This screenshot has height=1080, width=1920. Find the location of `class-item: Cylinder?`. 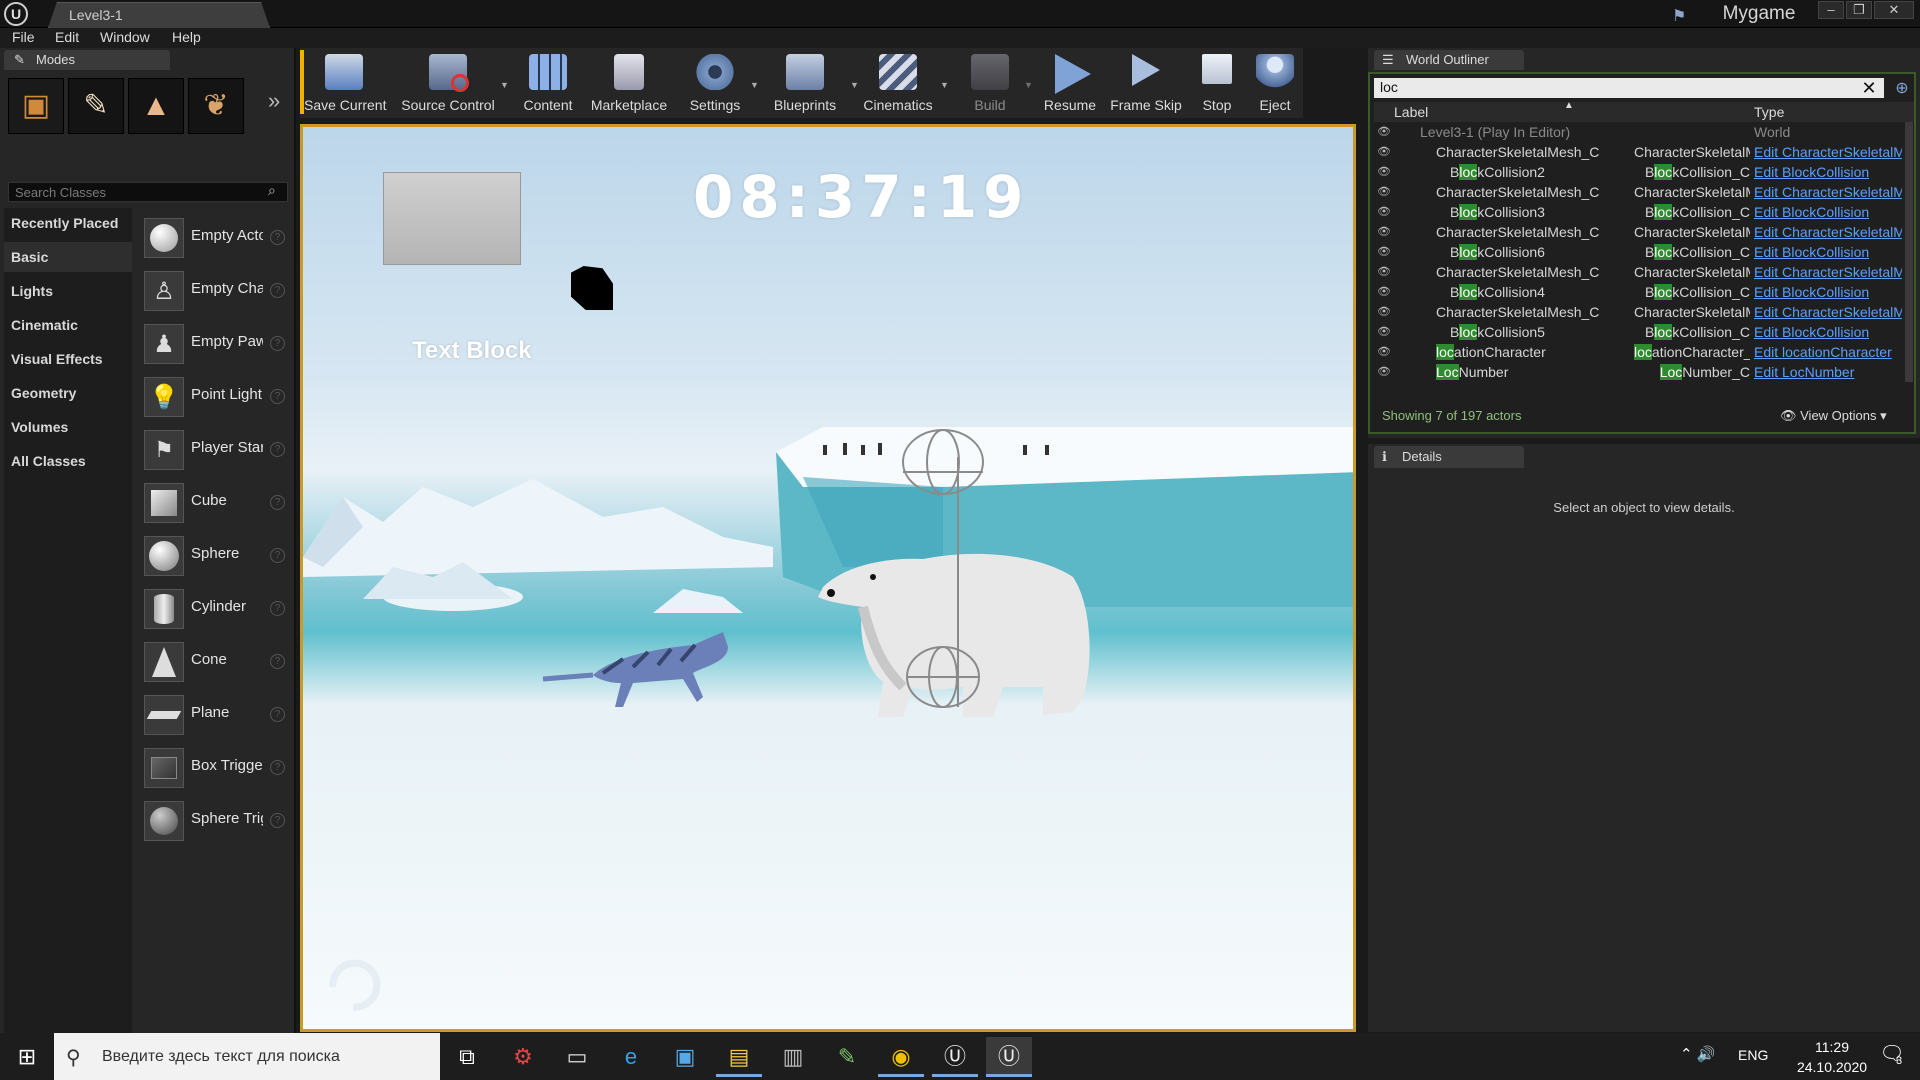

class-item: Cylinder? is located at coordinates (214, 611).